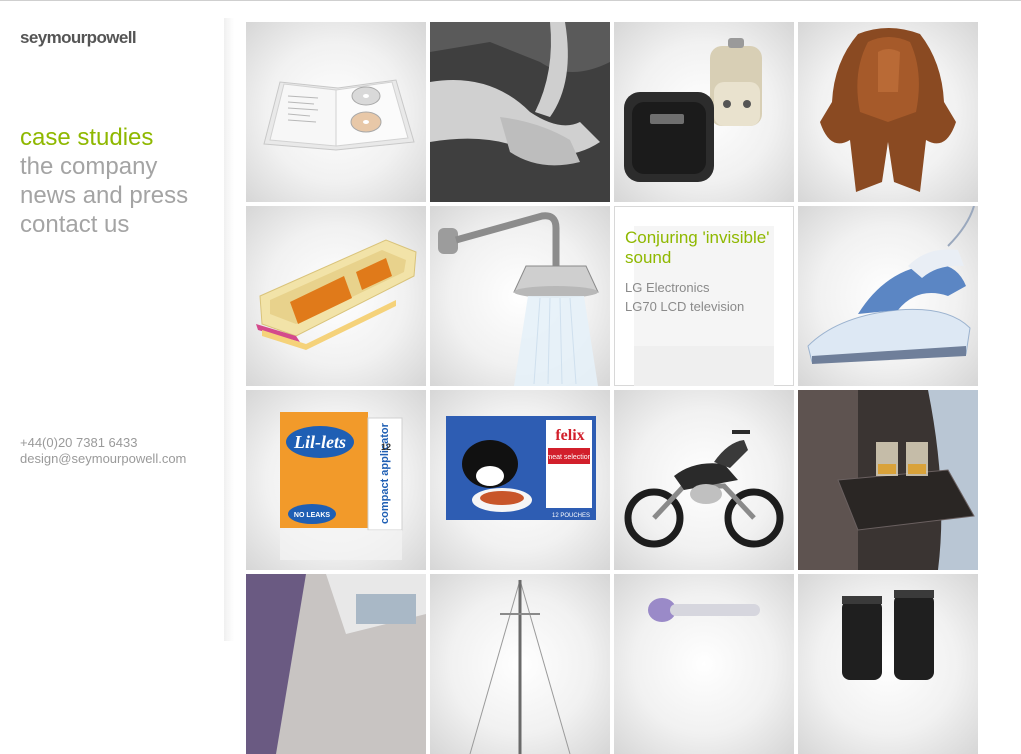  I want to click on yacht-mast-image, so click(520, 666).